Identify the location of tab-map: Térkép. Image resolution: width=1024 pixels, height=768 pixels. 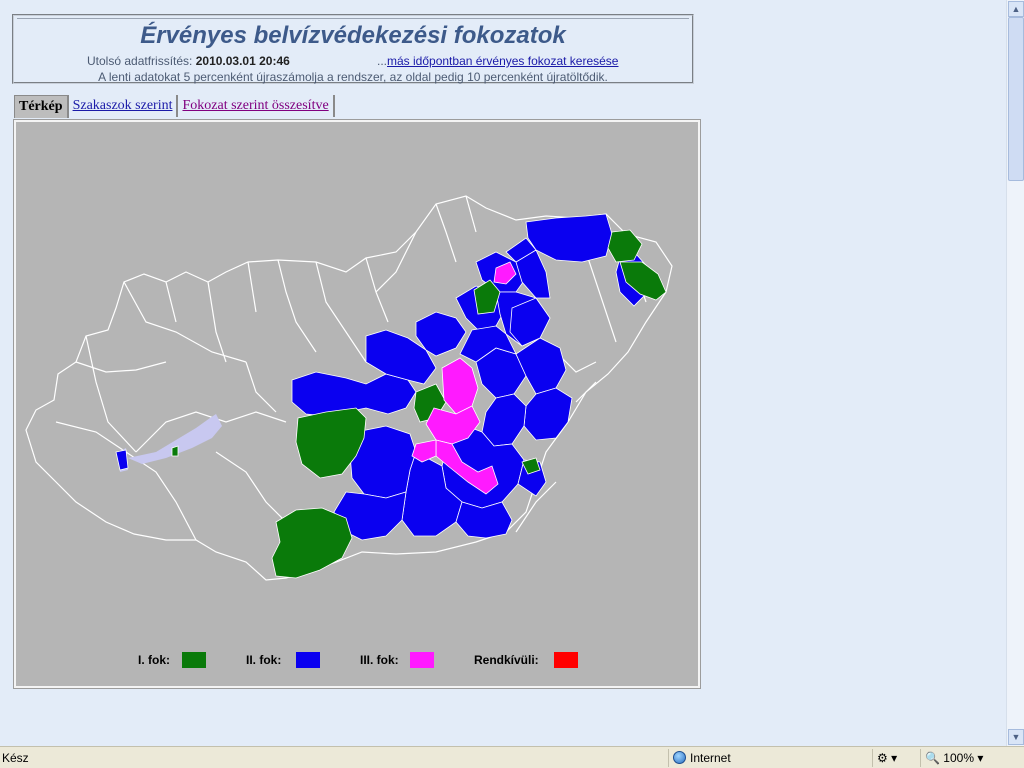
(41, 106).